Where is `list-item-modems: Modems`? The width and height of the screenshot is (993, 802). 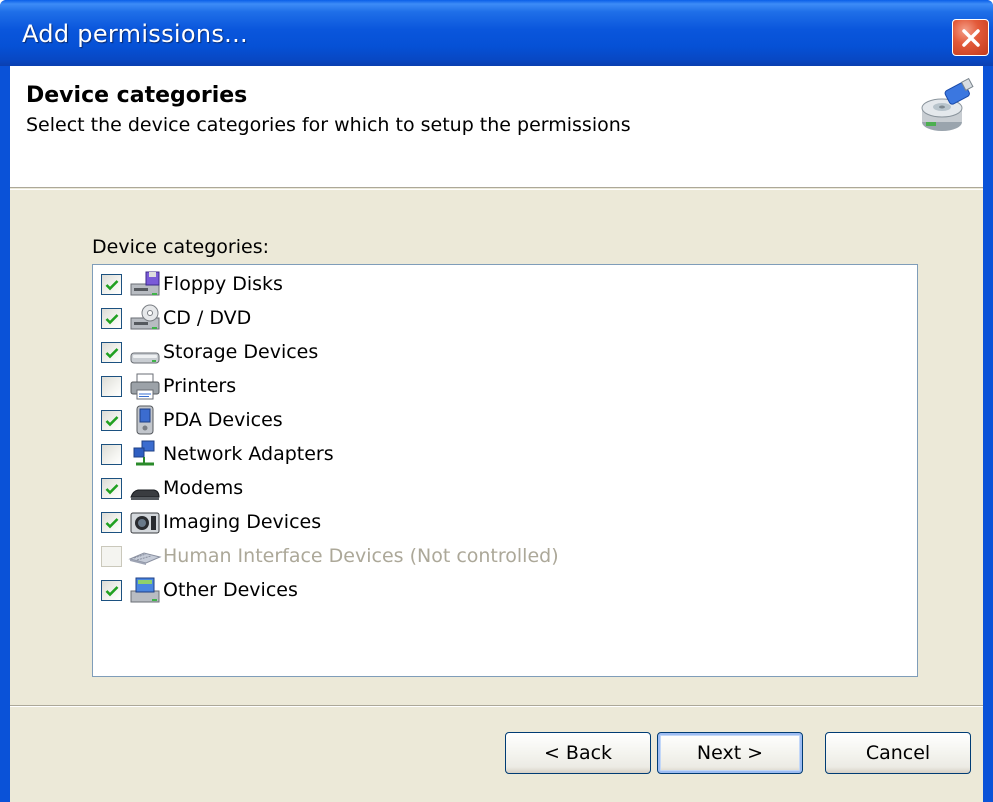
list-item-modems: Modems is located at coordinates (501, 488).